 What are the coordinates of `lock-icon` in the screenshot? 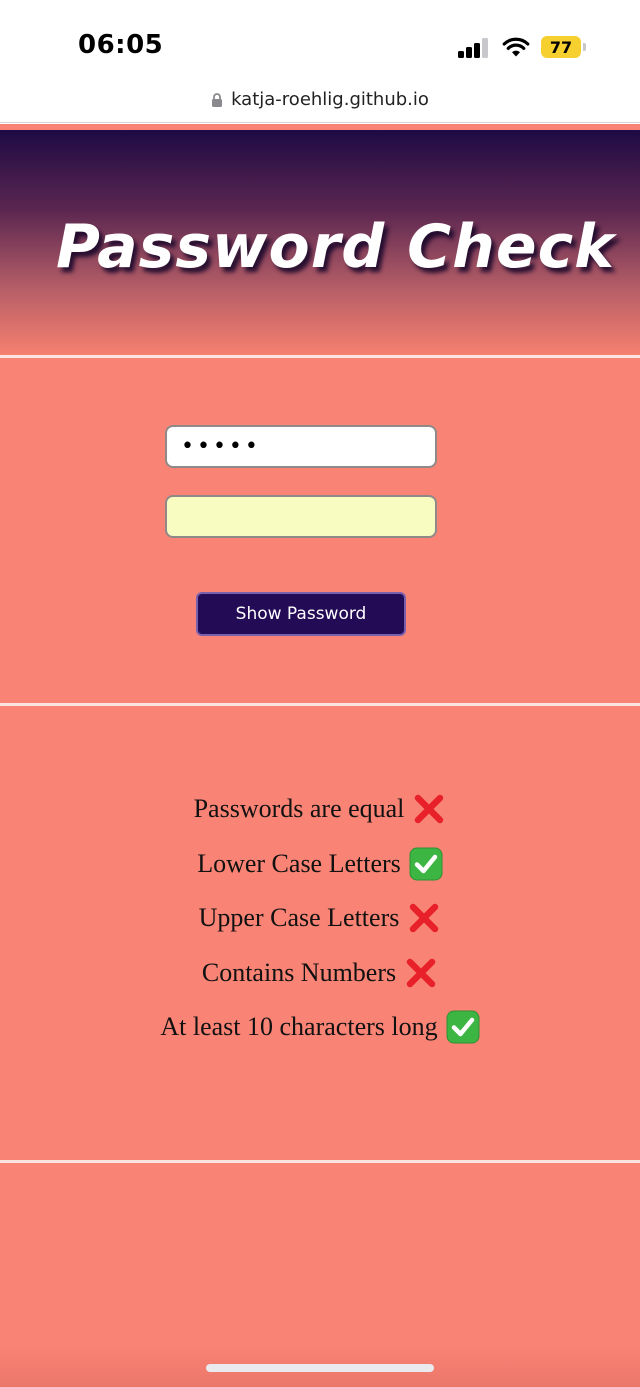 It's located at (217, 100).